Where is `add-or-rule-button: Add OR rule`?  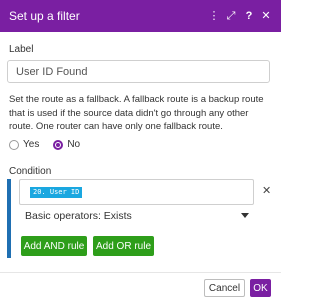 add-or-rule-button: Add OR rule is located at coordinates (123, 246).